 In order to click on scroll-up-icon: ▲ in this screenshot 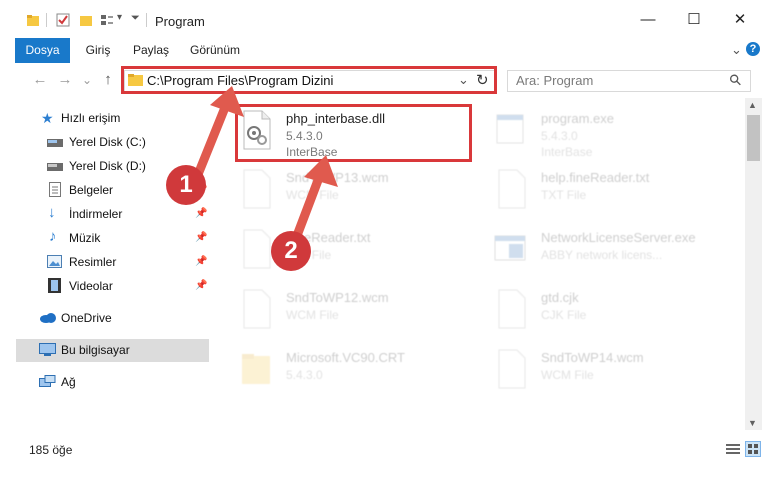, I will do `click(752, 105)`.